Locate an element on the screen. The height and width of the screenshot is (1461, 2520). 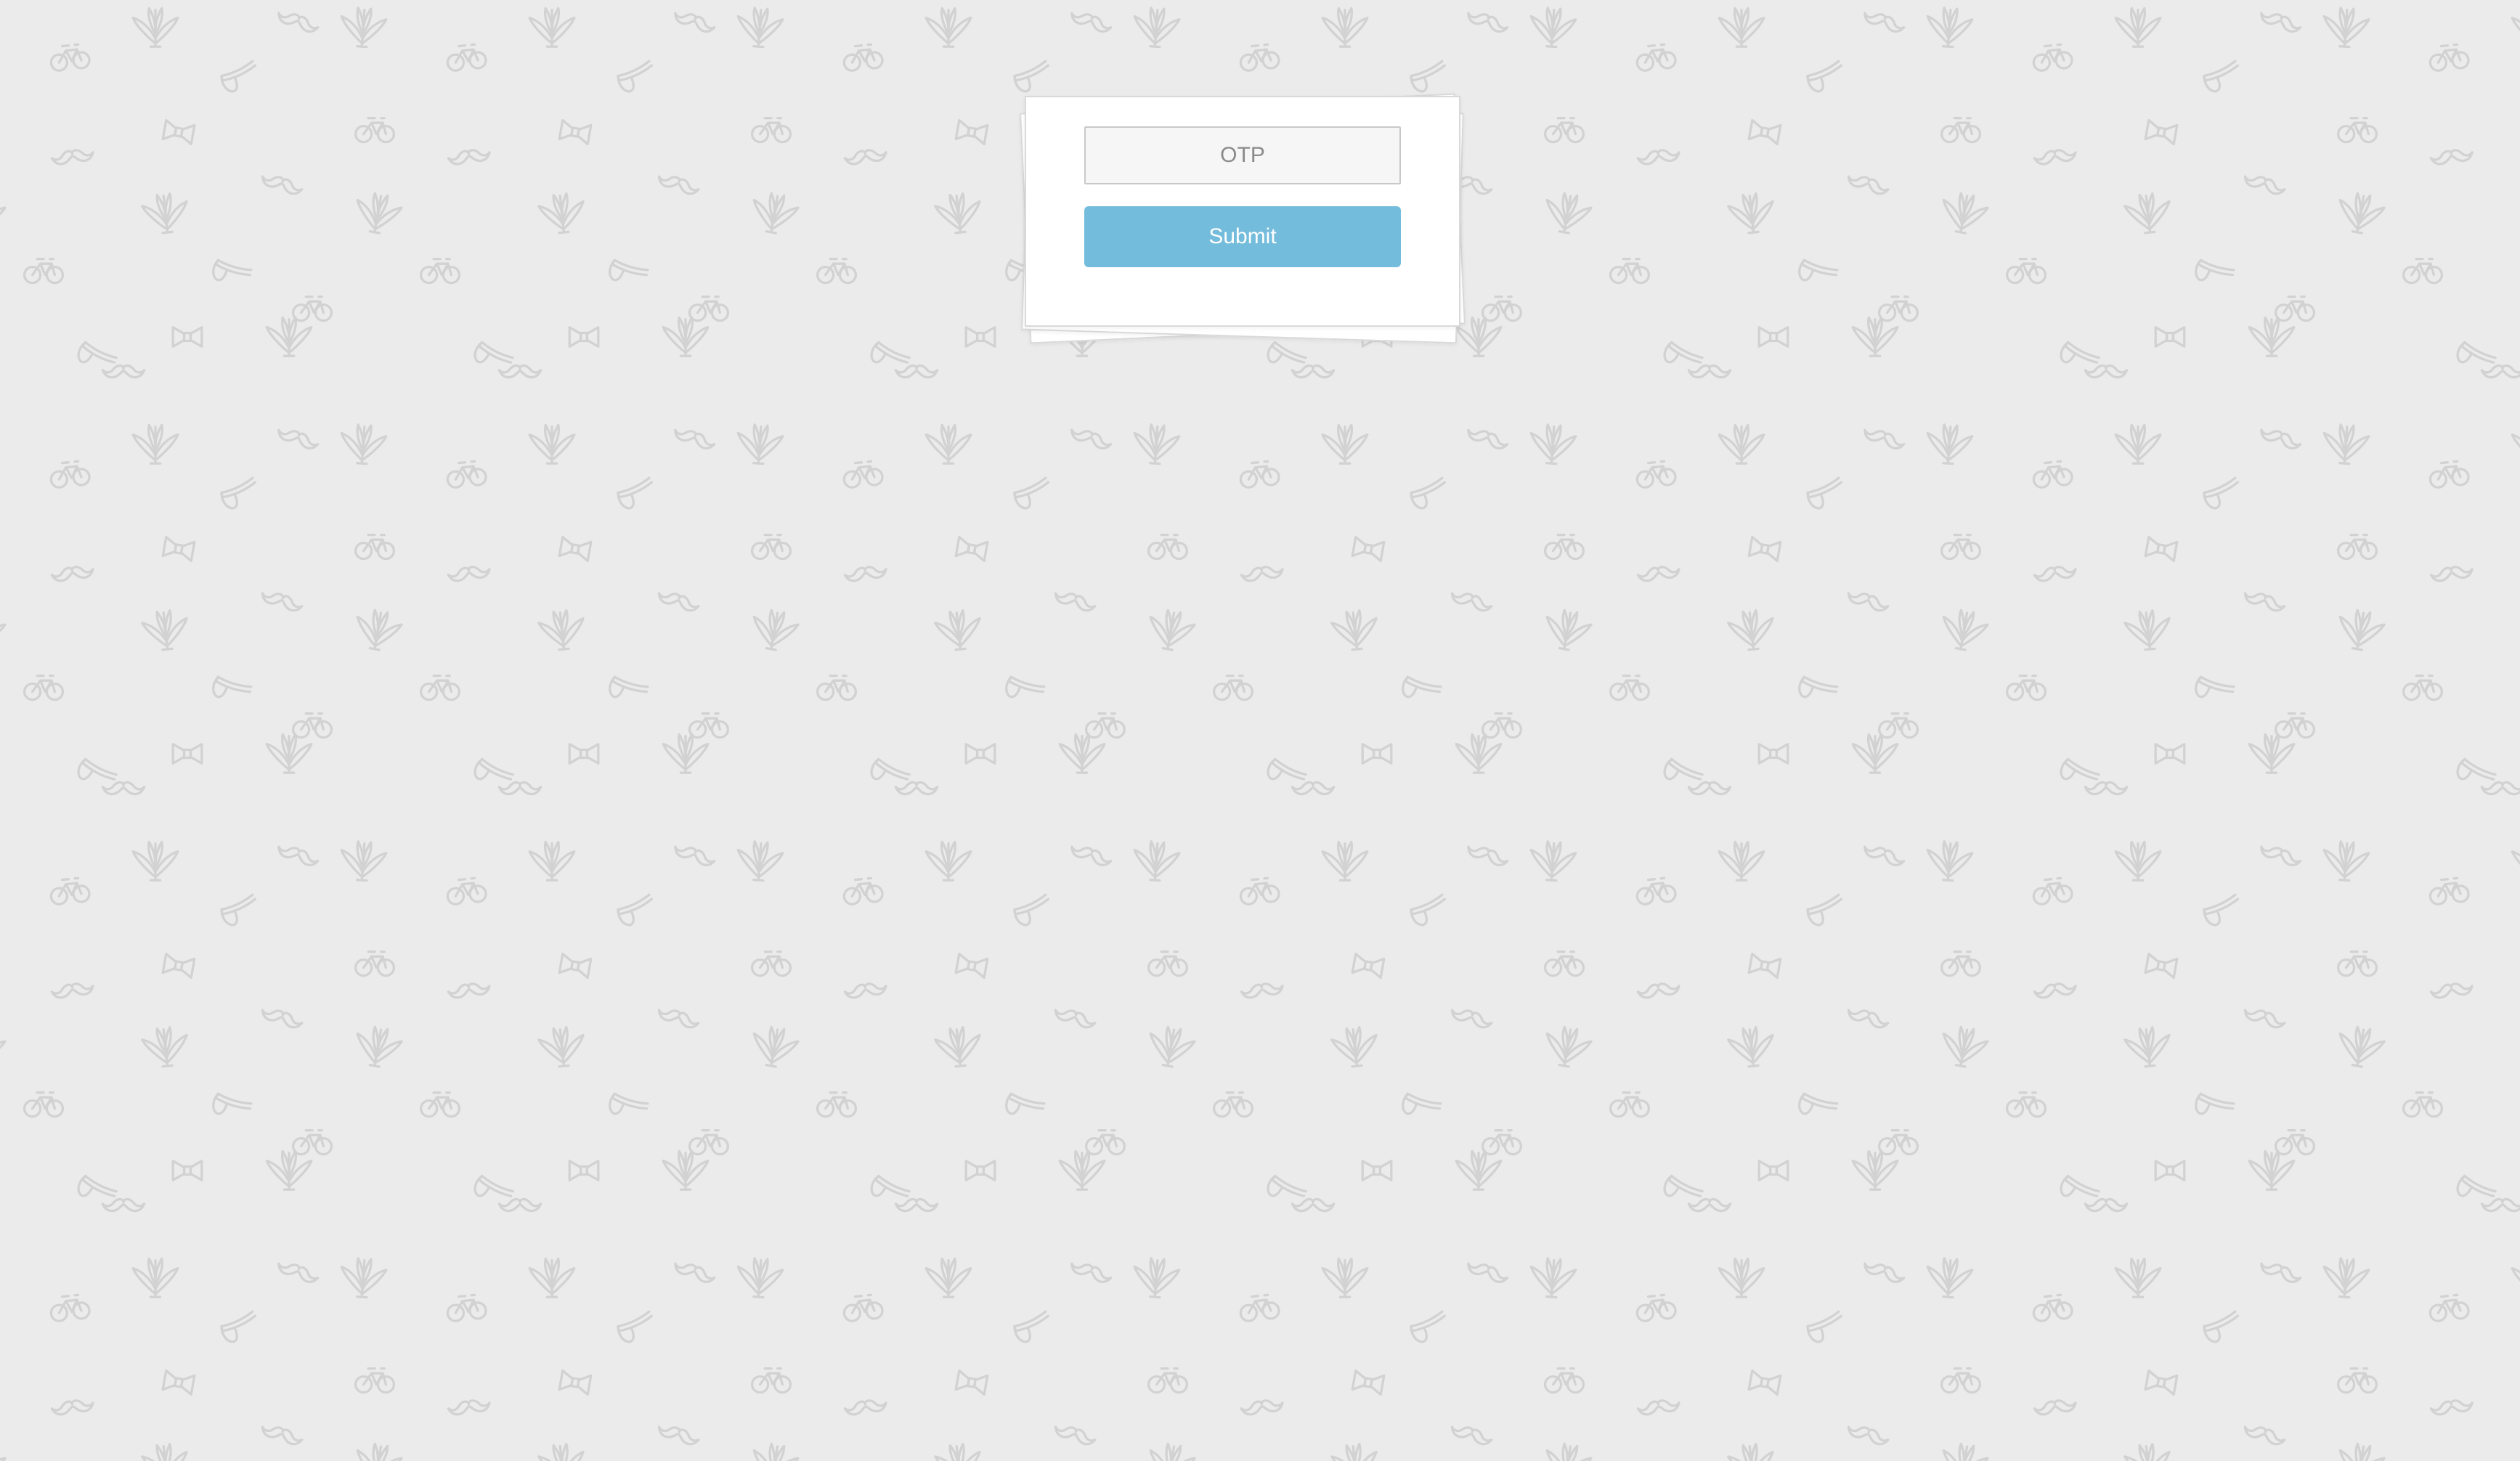
otp-input is located at coordinates (1242, 155).